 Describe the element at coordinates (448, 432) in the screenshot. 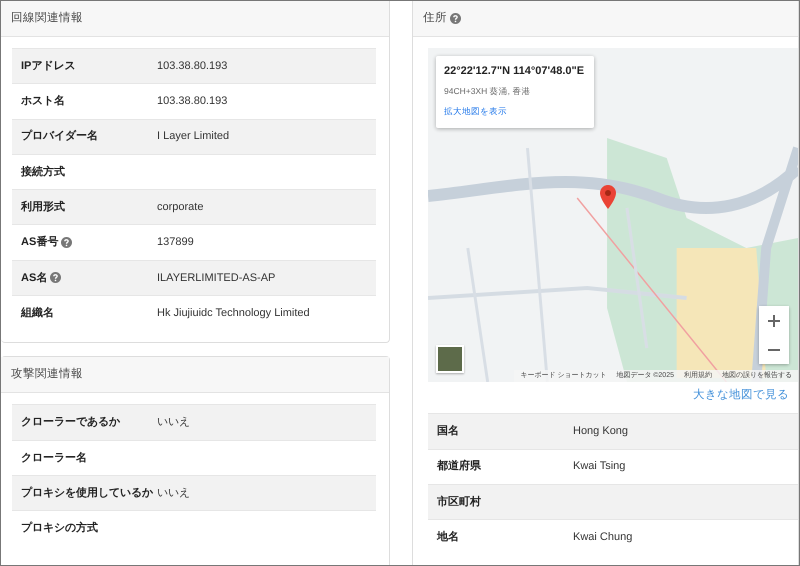

I see `row-label: 国名` at that location.